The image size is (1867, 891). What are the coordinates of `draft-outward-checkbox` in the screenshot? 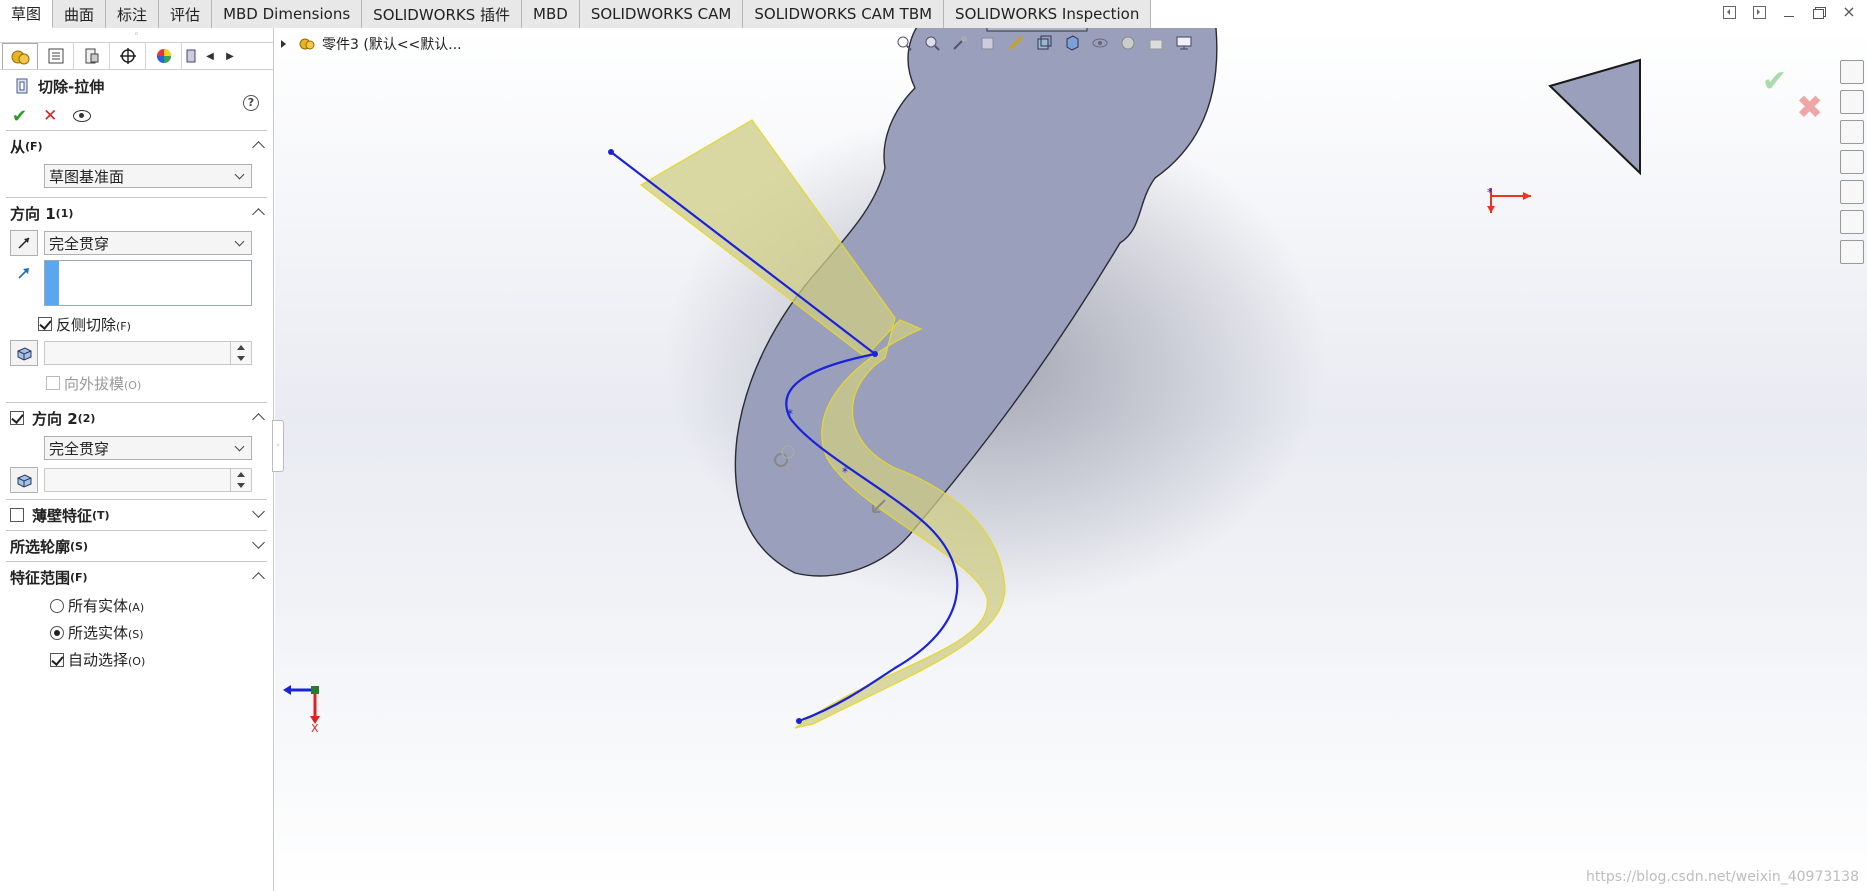 It's located at (53, 383).